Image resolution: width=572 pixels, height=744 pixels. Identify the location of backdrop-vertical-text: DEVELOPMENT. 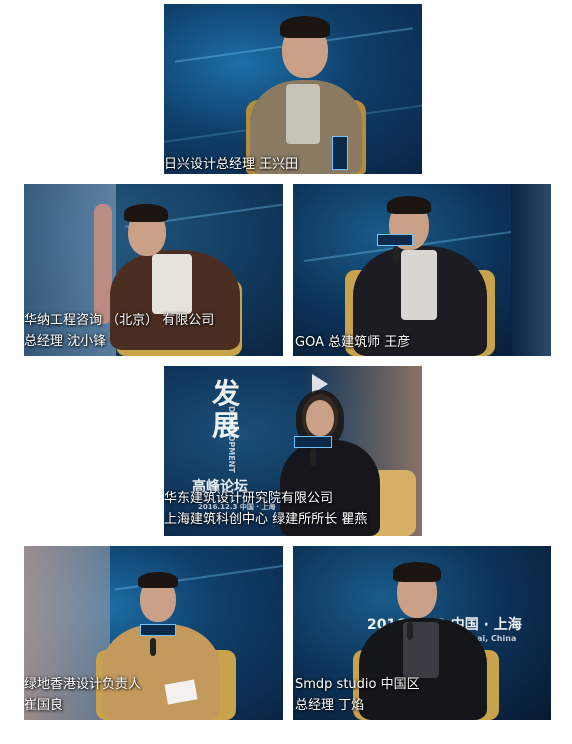
(231, 439).